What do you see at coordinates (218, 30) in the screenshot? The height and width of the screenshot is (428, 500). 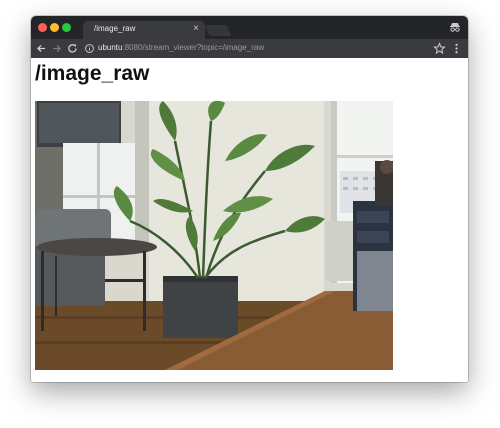 I see `new-tab-button` at bounding box center [218, 30].